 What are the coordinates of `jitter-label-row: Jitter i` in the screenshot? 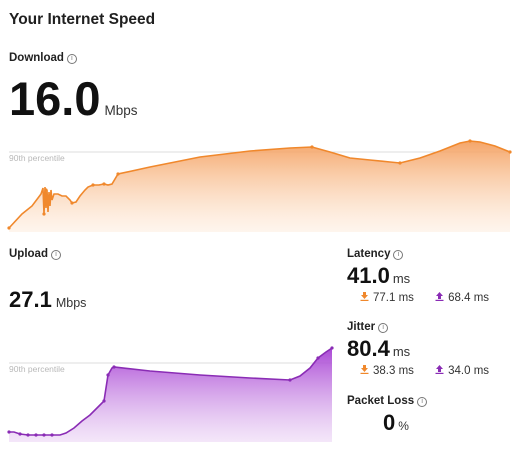 It's located at (368, 327).